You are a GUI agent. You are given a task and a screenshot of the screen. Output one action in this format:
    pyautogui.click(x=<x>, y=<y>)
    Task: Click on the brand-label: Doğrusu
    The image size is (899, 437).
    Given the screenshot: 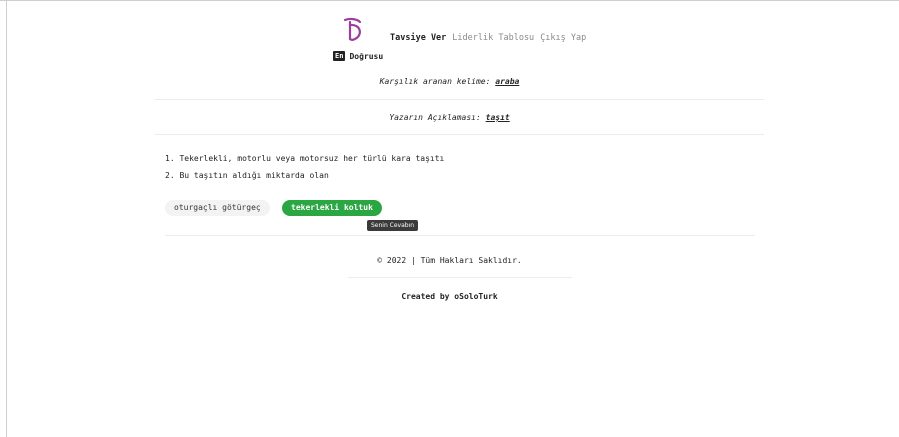 What is the action you would take?
    pyautogui.click(x=366, y=56)
    